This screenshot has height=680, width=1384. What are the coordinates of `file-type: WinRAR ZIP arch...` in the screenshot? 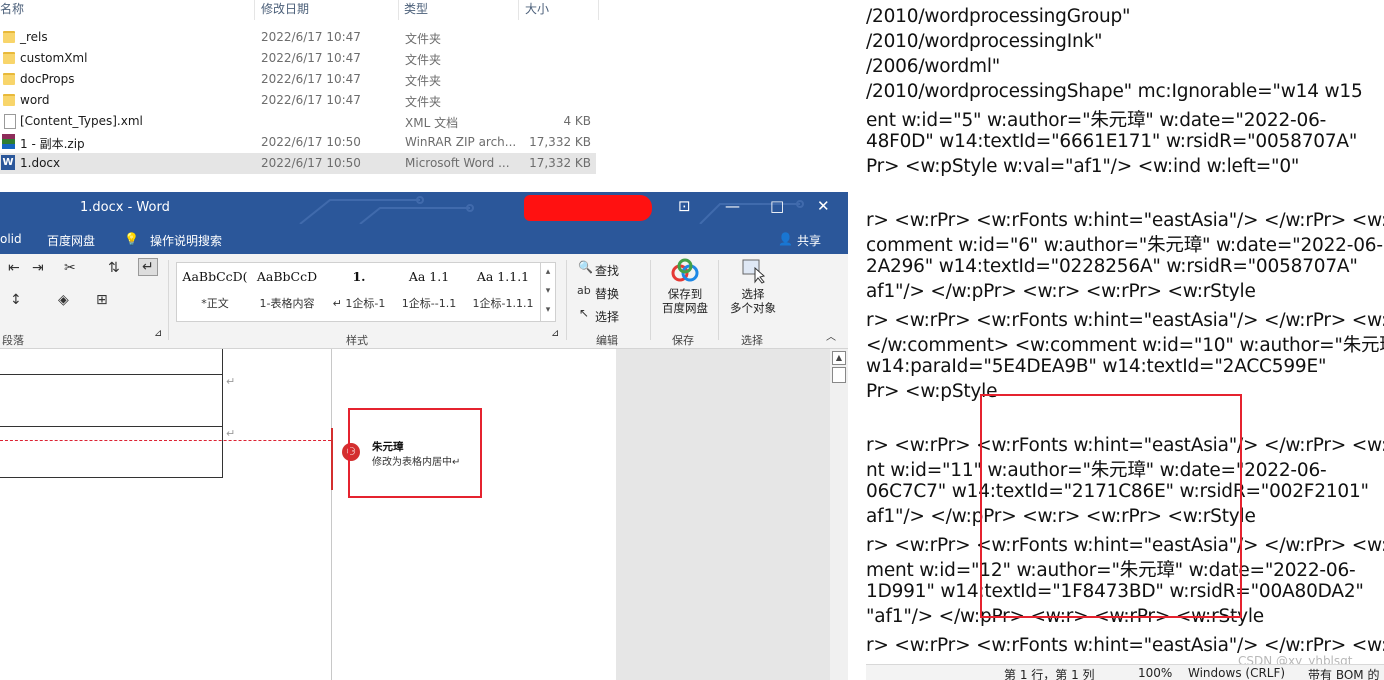 It's located at (461, 142).